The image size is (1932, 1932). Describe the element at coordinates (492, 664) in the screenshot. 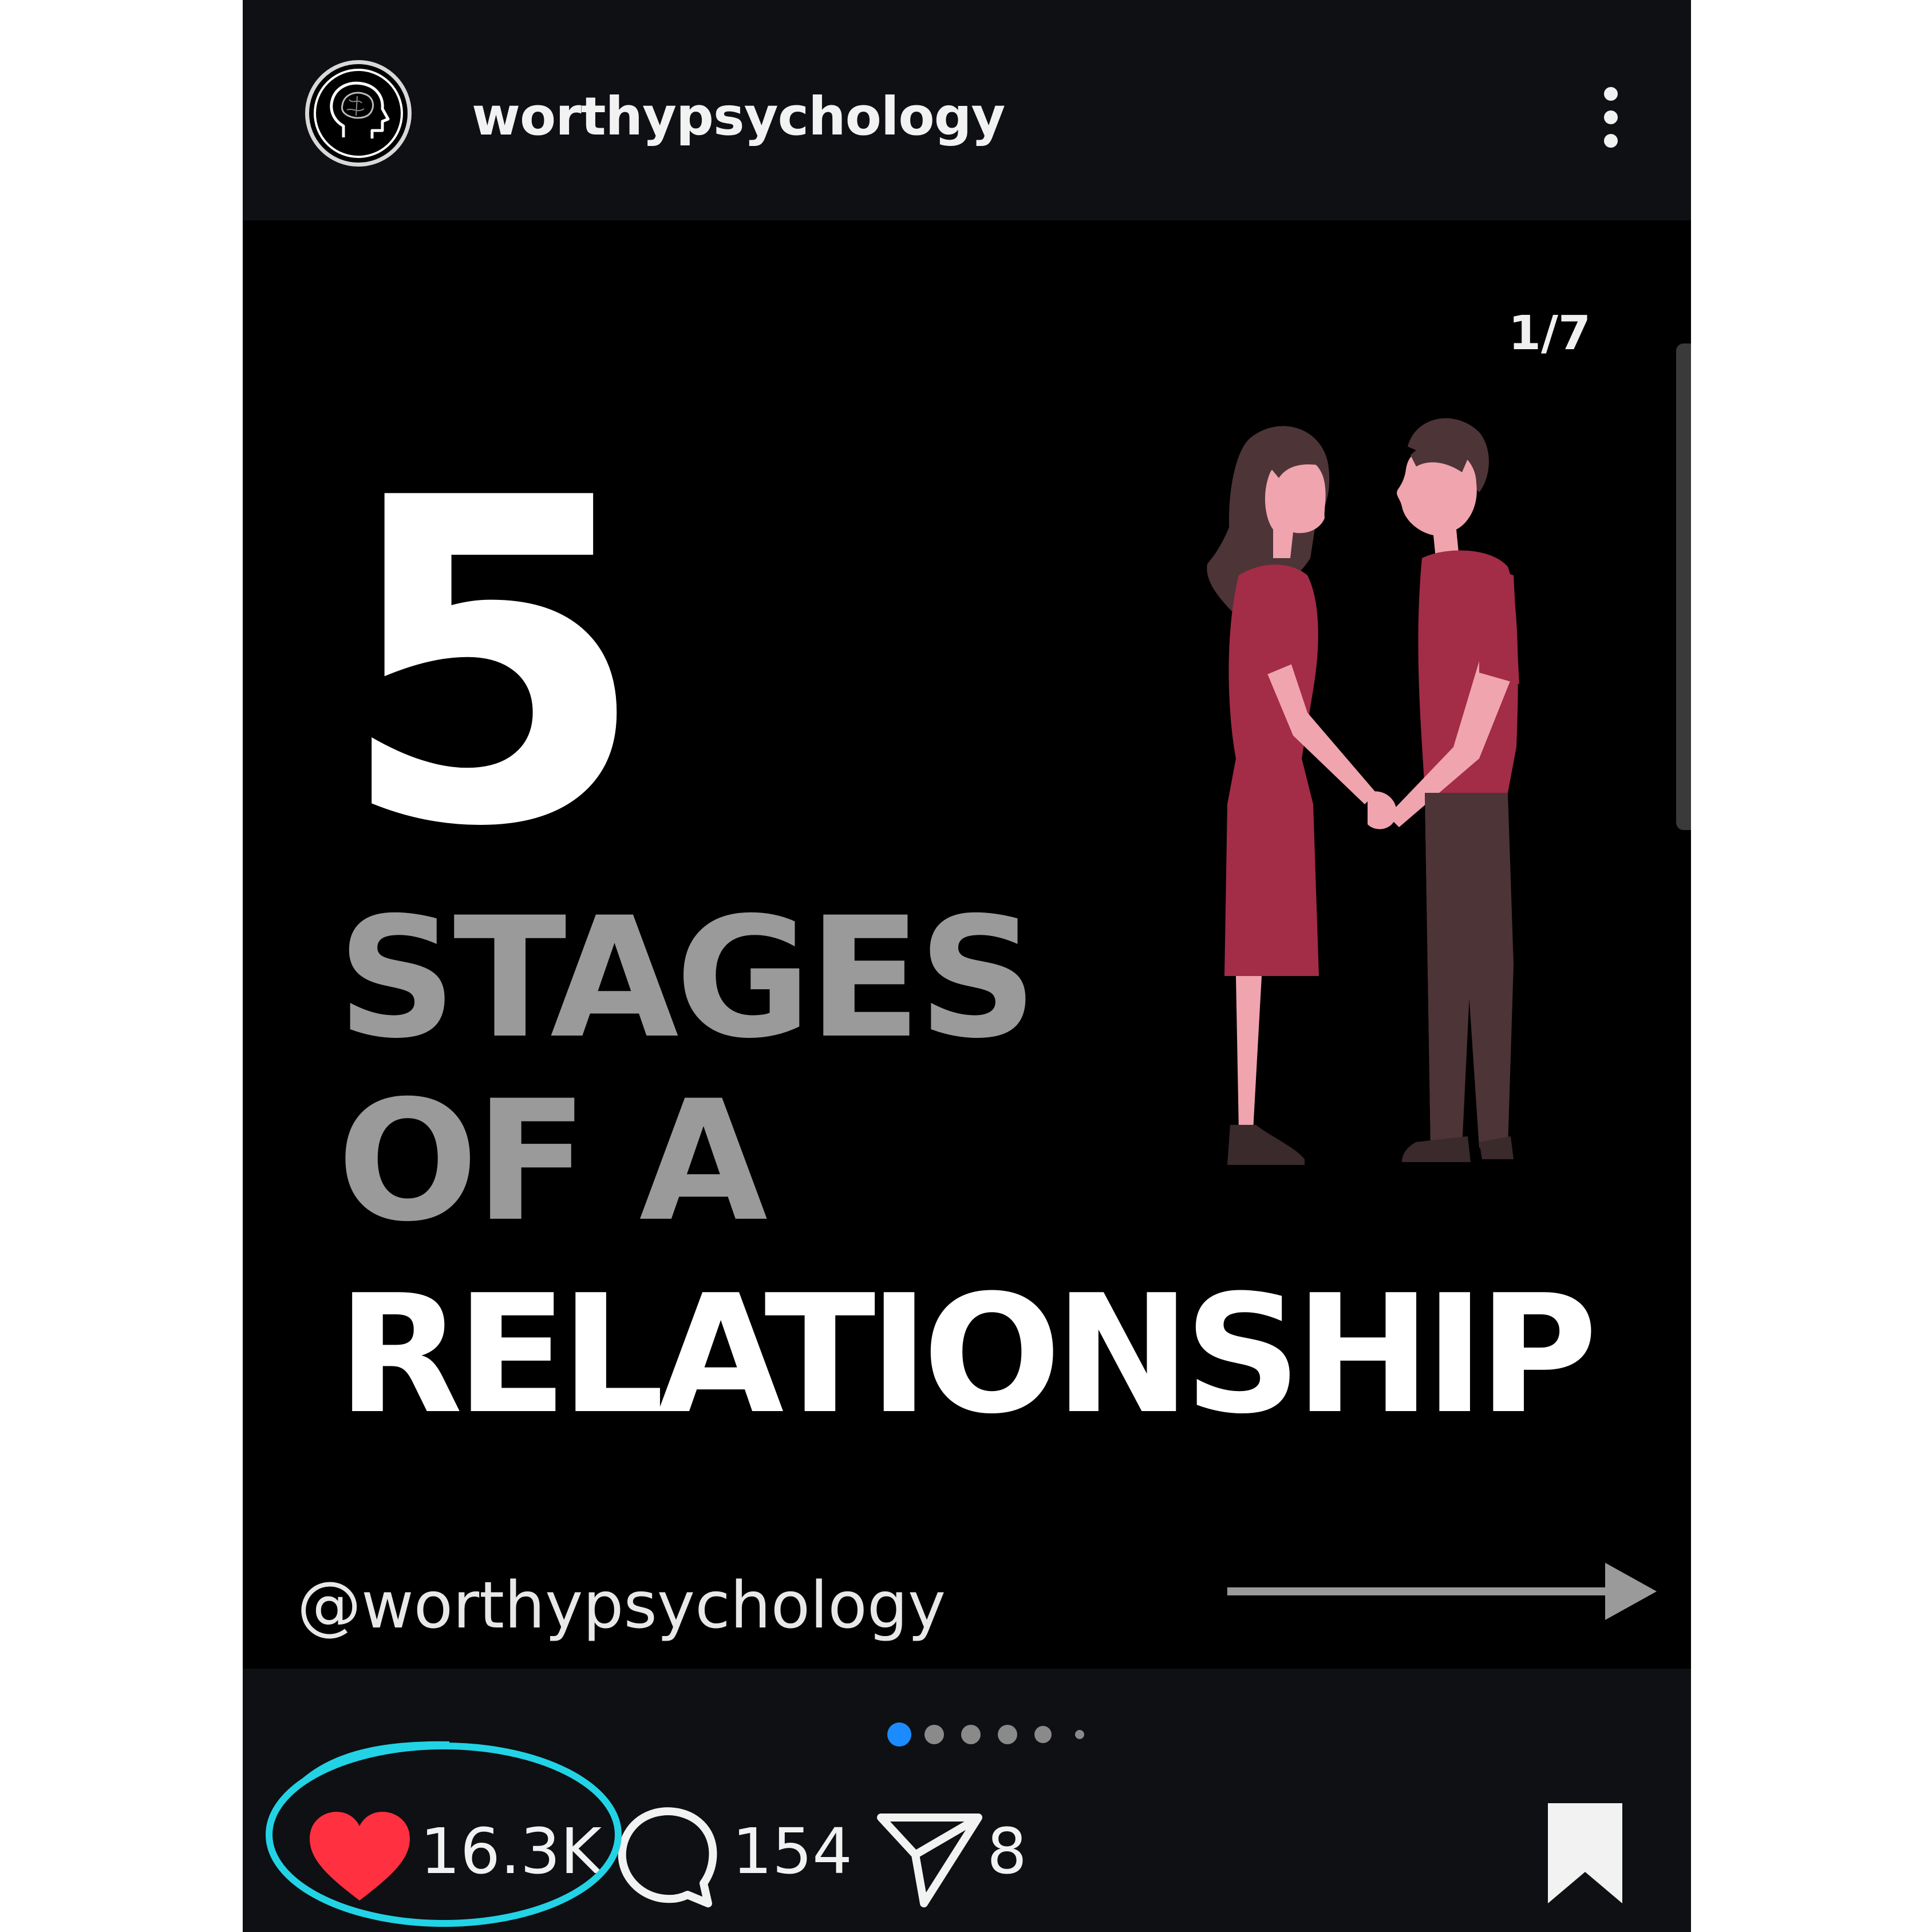

I see `headline-number: 5` at that location.